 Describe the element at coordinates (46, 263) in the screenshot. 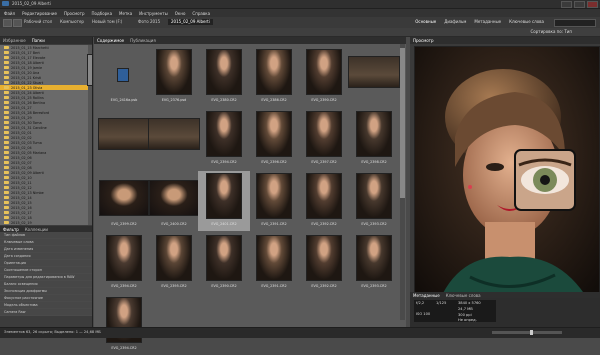

I see `filter-item: Ориентация` at that location.